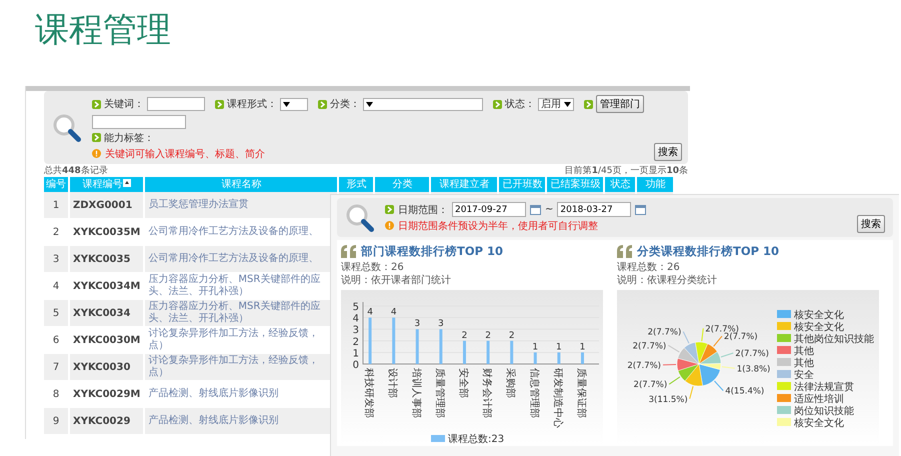 The image size is (901, 456). What do you see at coordinates (56, 313) in the screenshot?
I see `table-cell: 5` at bounding box center [56, 313].